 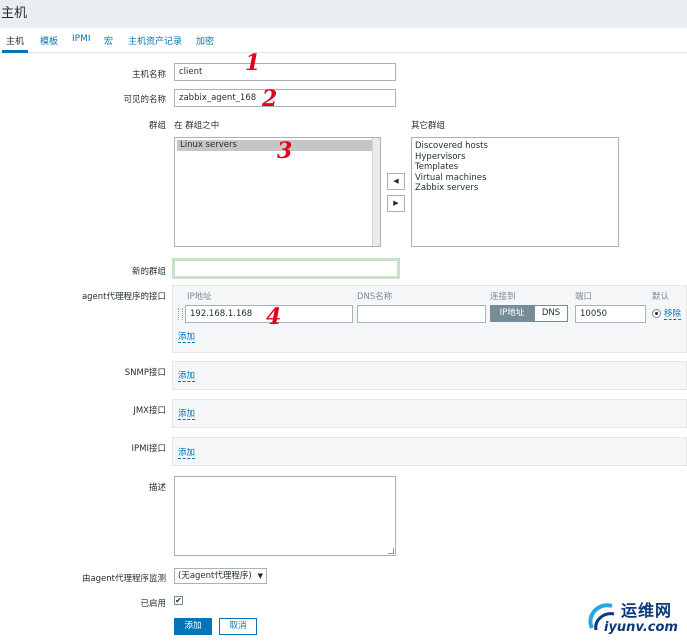 I want to click on hostname-input: client, so click(x=285, y=72).